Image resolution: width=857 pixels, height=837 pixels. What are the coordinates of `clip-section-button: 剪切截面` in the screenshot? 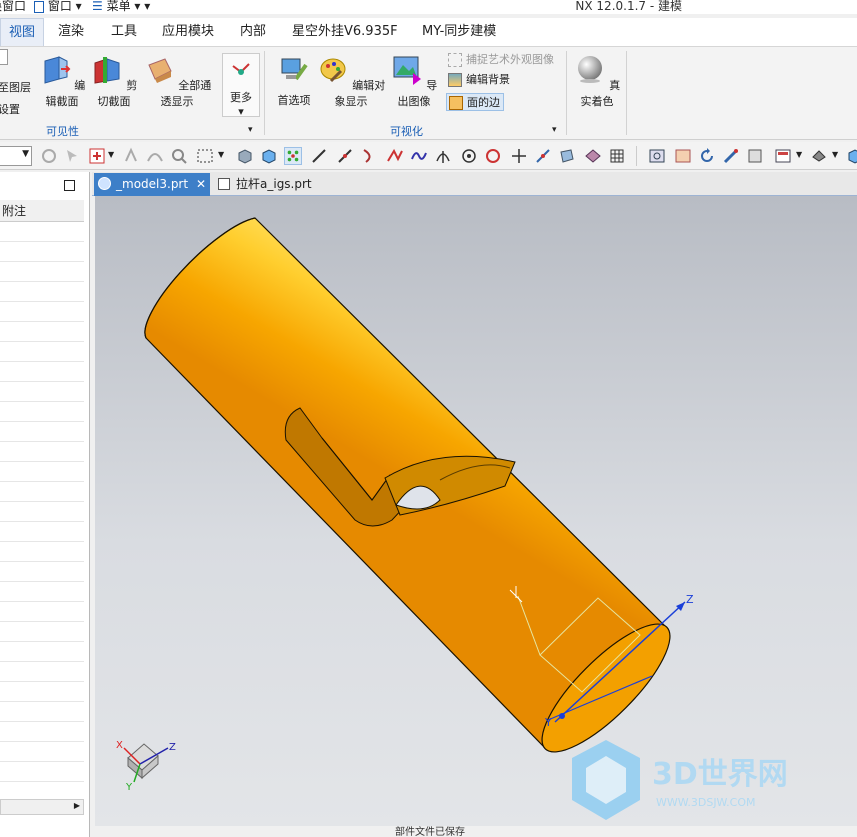 It's located at (114, 81).